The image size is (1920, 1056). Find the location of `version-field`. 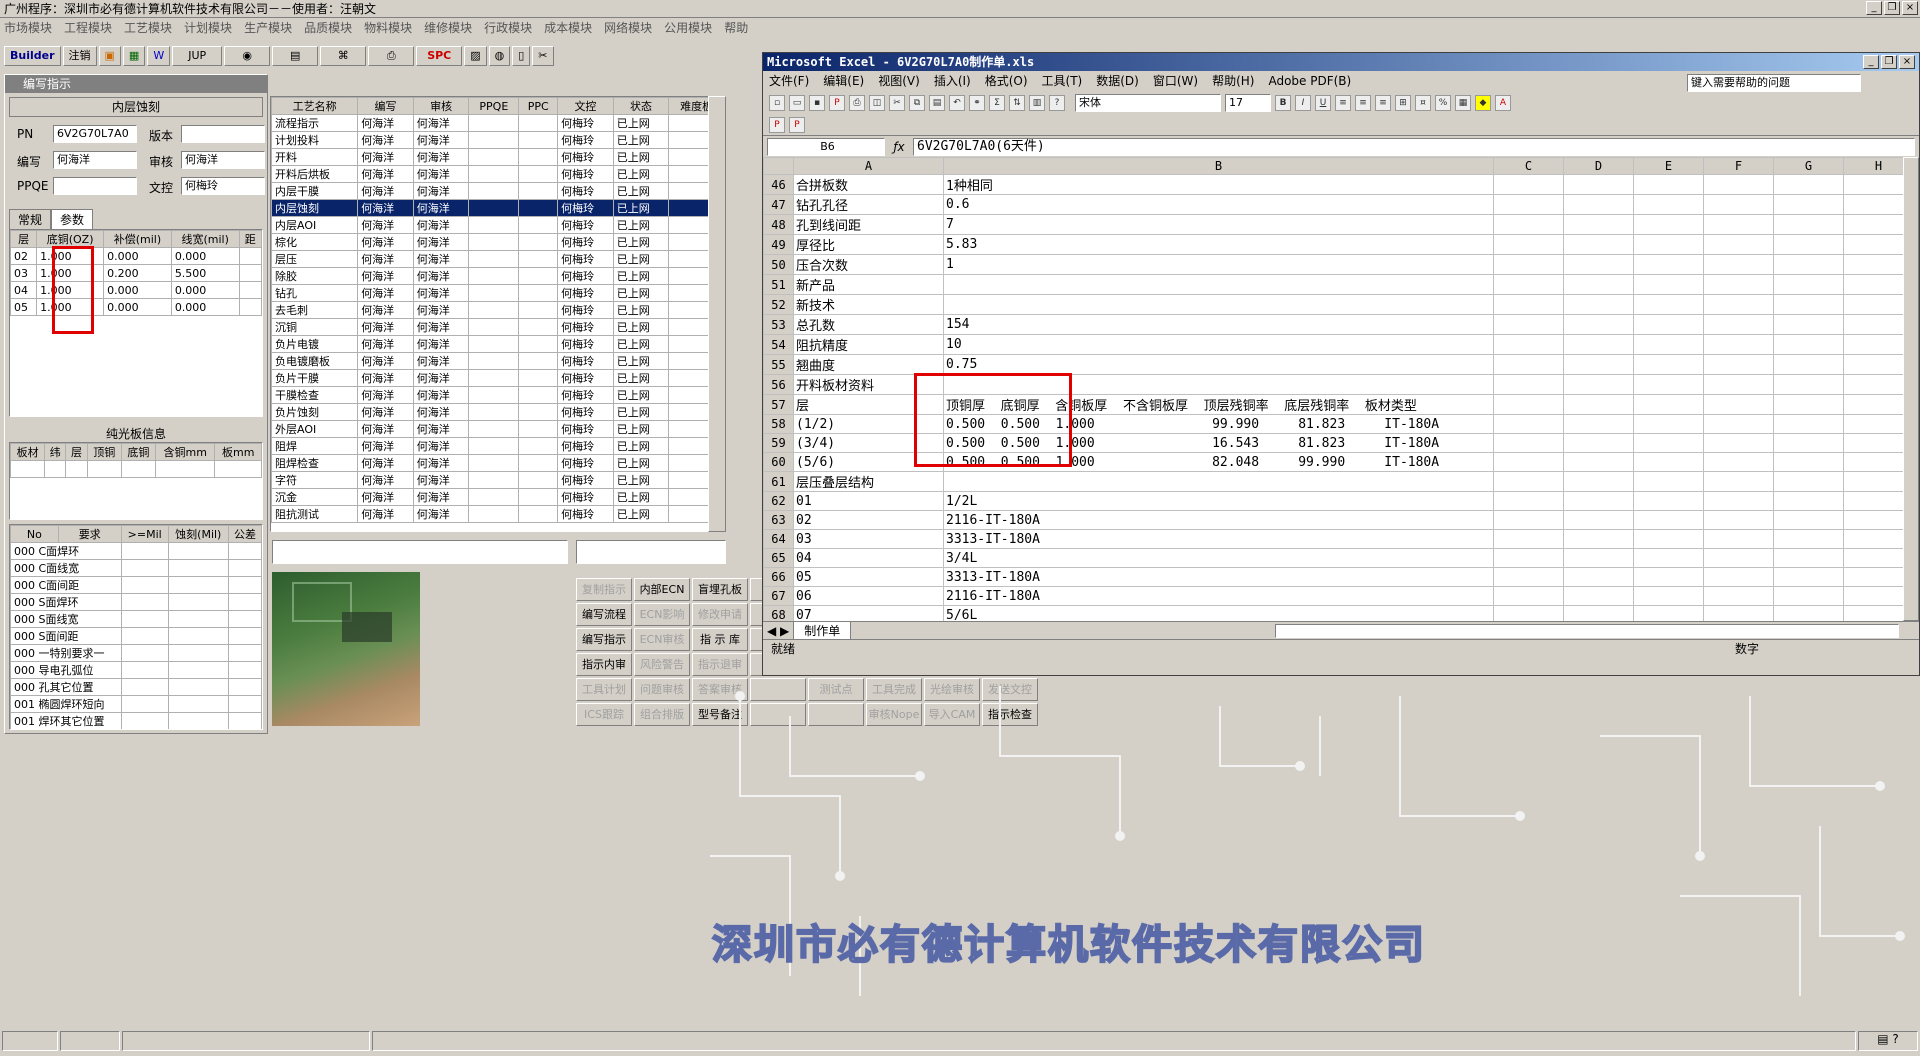

version-field is located at coordinates (223, 134).